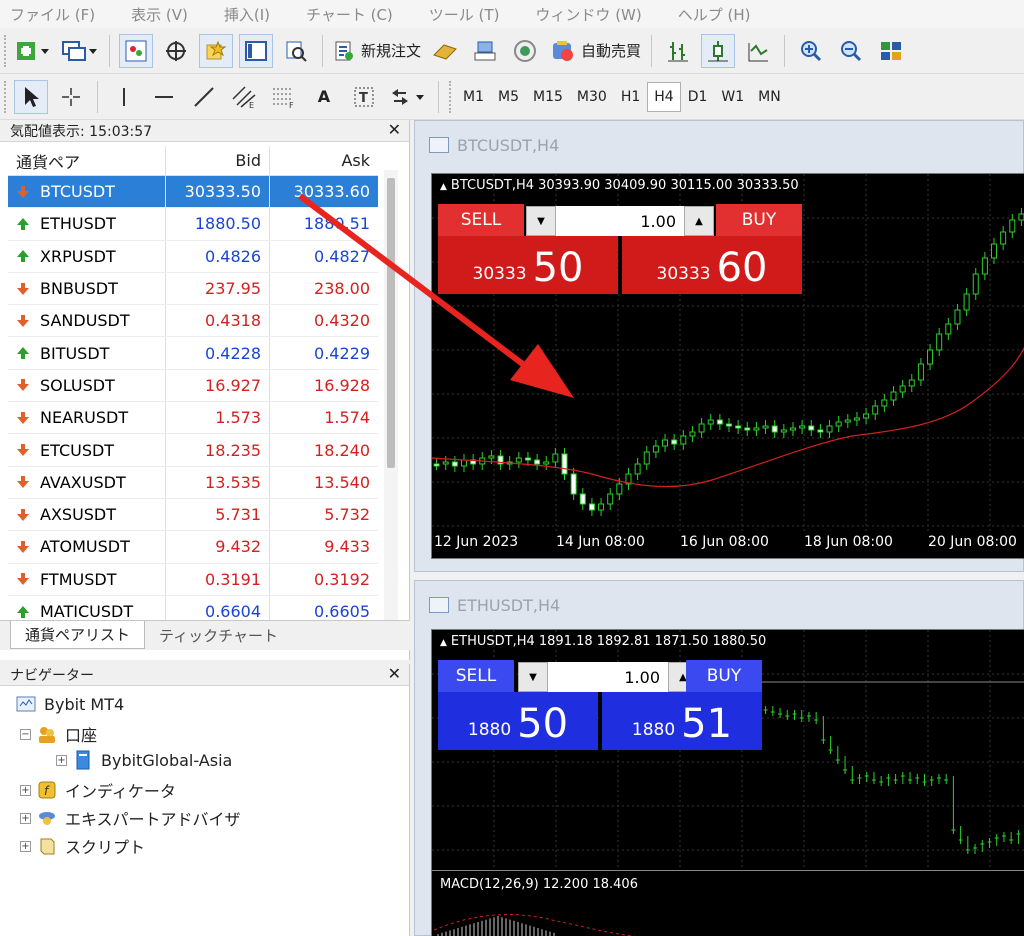 The width and height of the screenshot is (1024, 936). What do you see at coordinates (193, 289) in the screenshot?
I see `table-row: BNBUSDT 237.95 238.00` at bounding box center [193, 289].